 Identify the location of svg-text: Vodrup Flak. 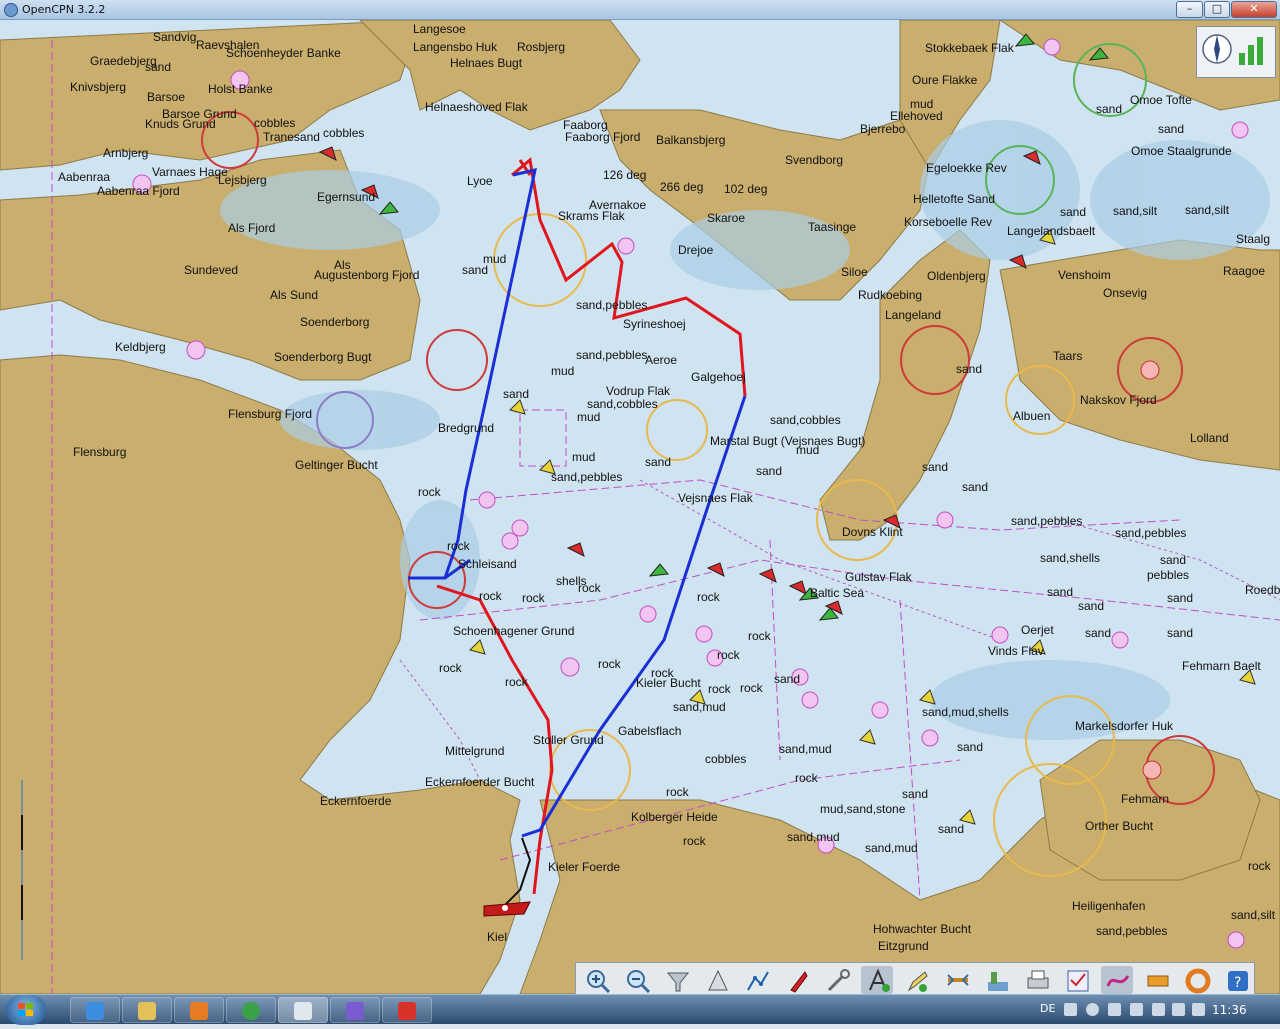
(638, 391).